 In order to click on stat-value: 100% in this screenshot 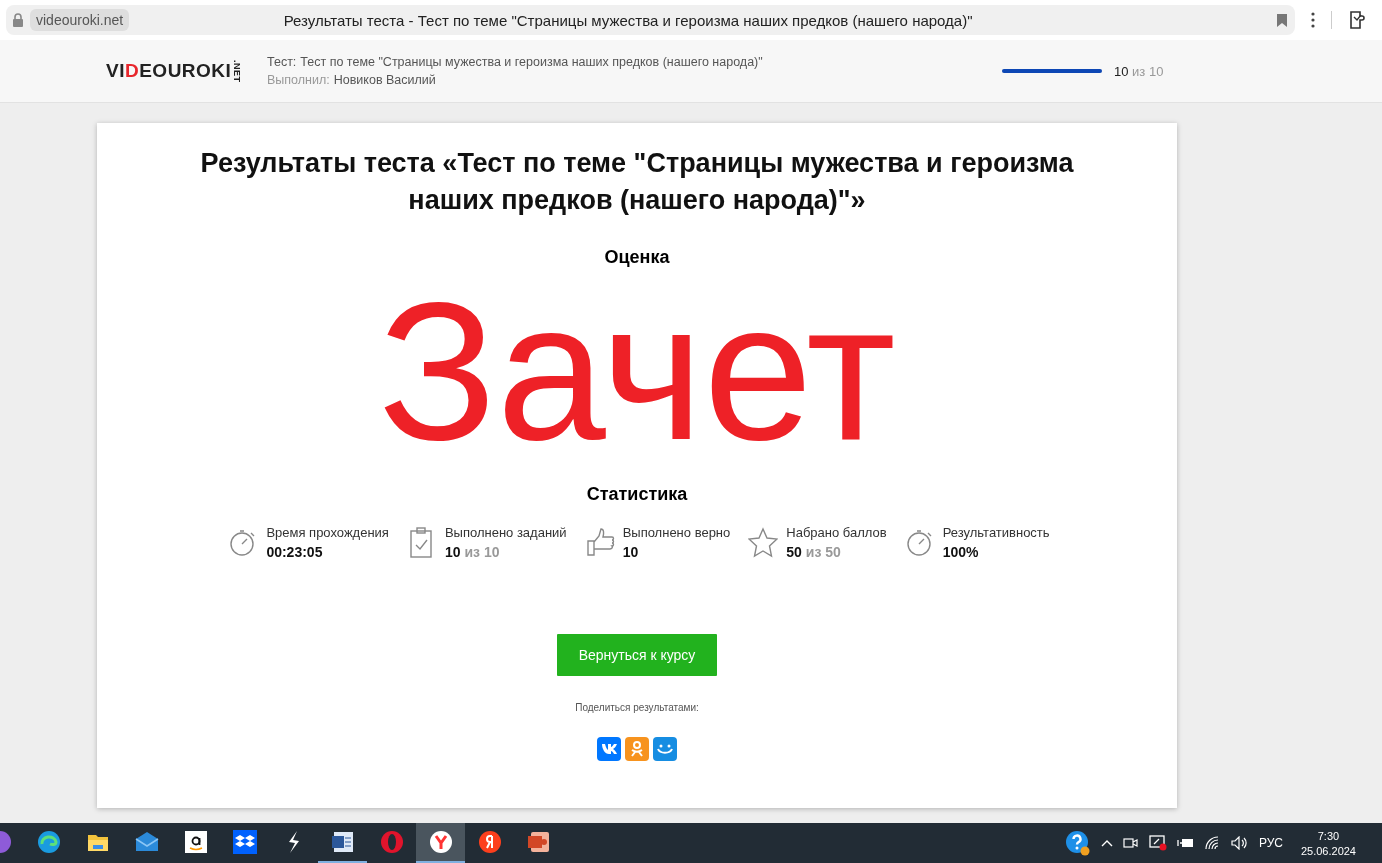, I will do `click(960, 552)`.